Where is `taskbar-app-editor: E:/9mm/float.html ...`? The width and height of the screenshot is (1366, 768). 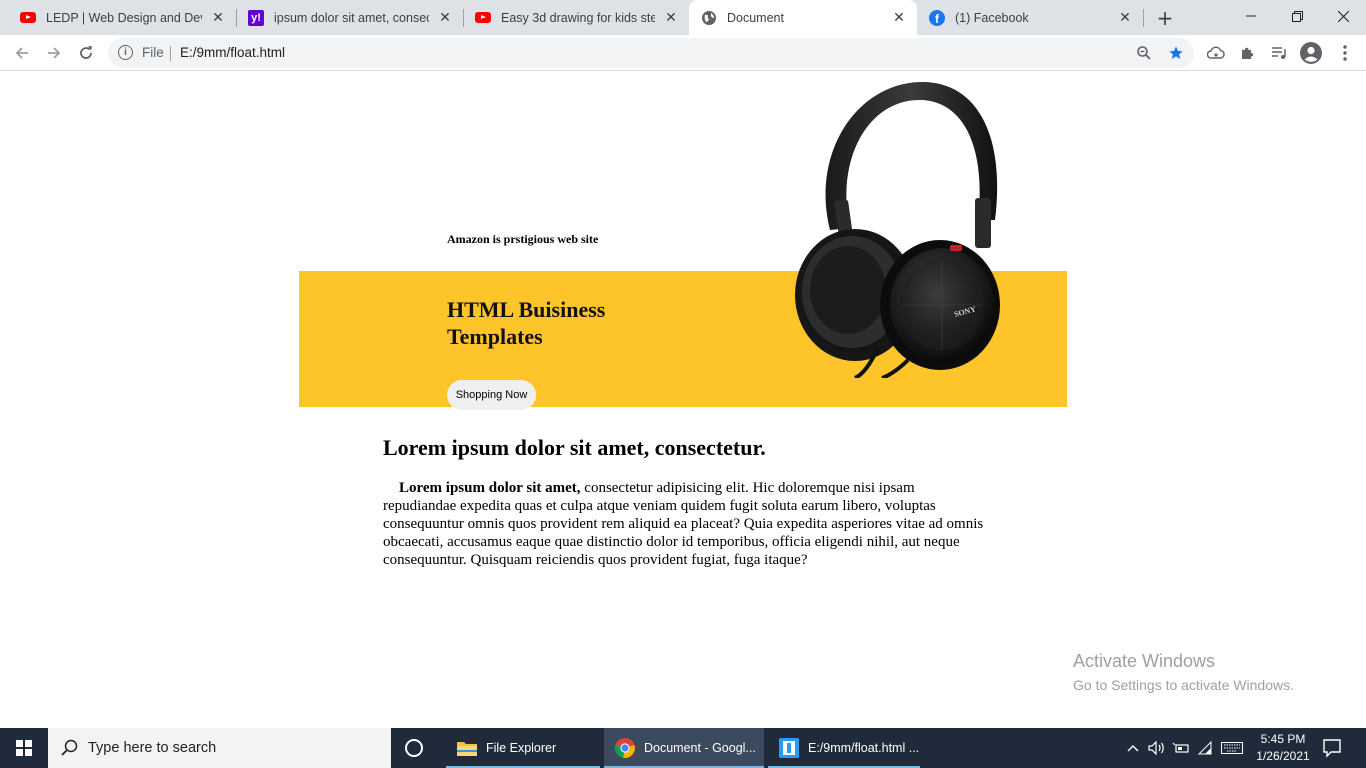 taskbar-app-editor: E:/9mm/float.html ... is located at coordinates (844, 748).